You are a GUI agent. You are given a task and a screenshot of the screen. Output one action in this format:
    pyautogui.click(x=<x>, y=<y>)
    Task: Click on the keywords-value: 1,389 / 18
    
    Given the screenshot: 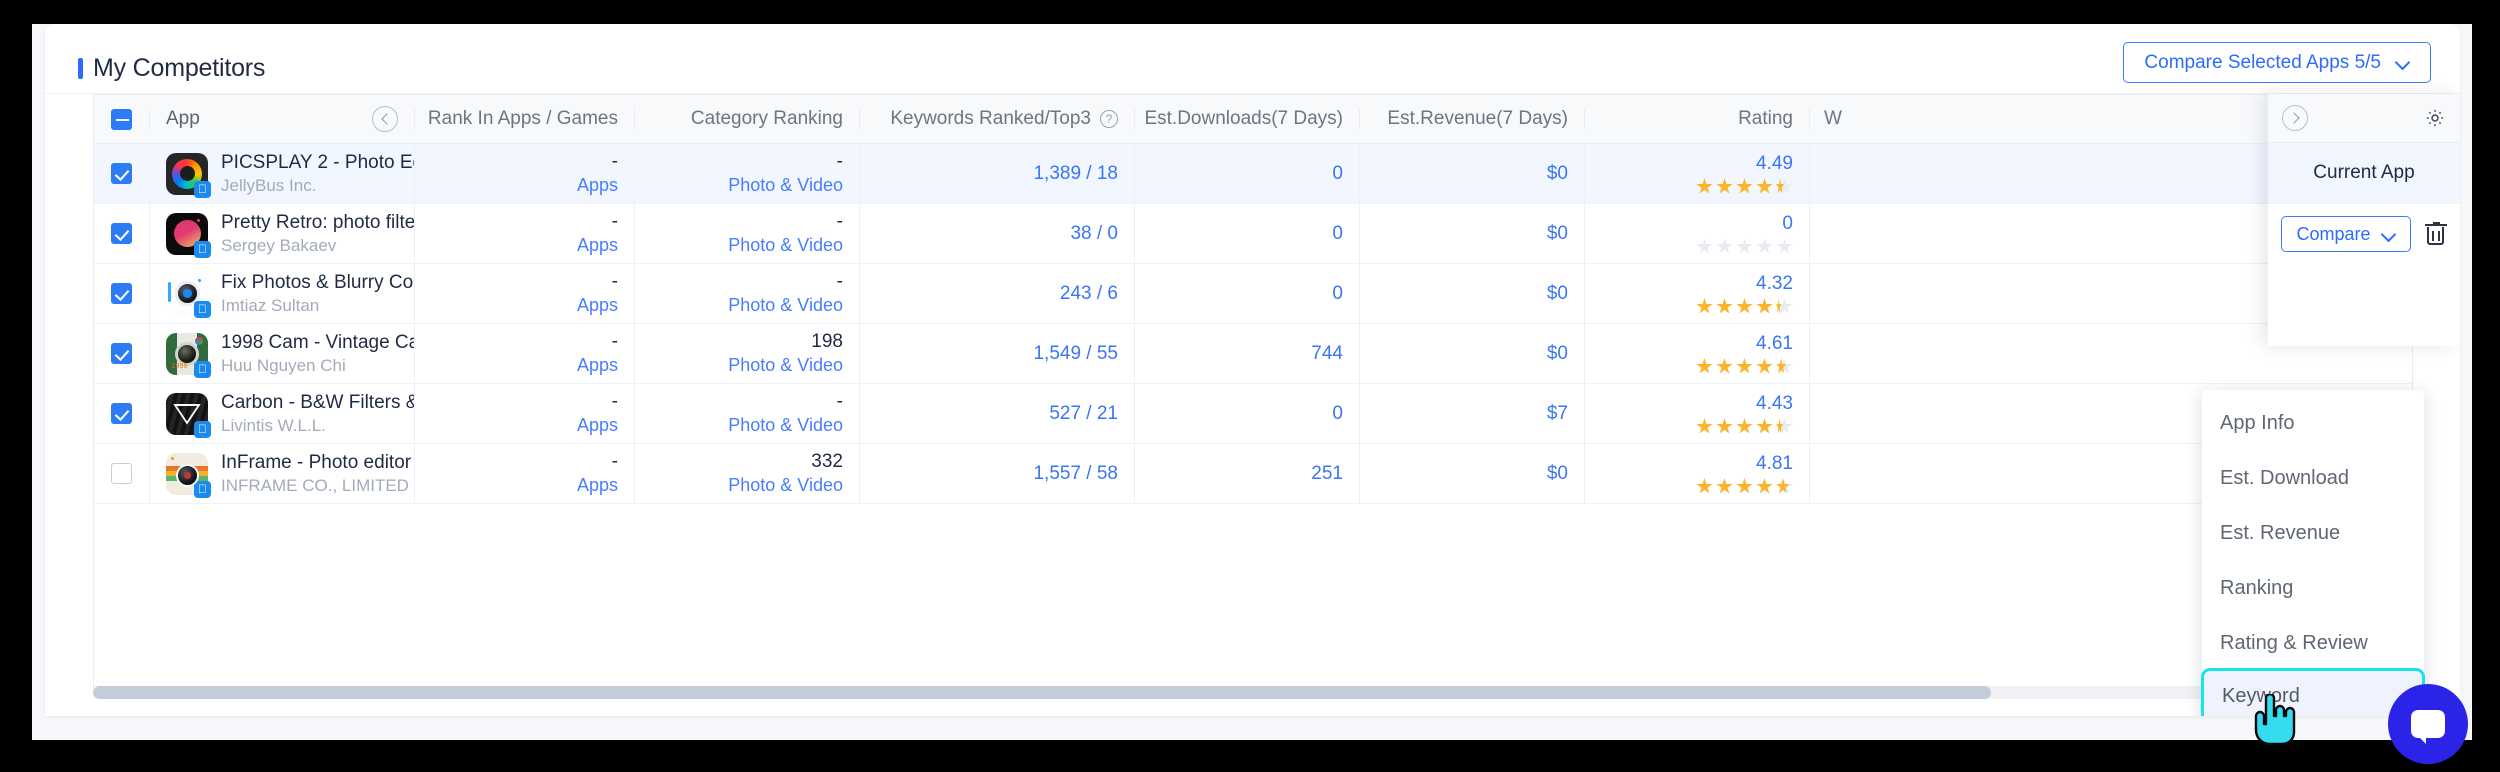 What is the action you would take?
    pyautogui.click(x=1075, y=174)
    